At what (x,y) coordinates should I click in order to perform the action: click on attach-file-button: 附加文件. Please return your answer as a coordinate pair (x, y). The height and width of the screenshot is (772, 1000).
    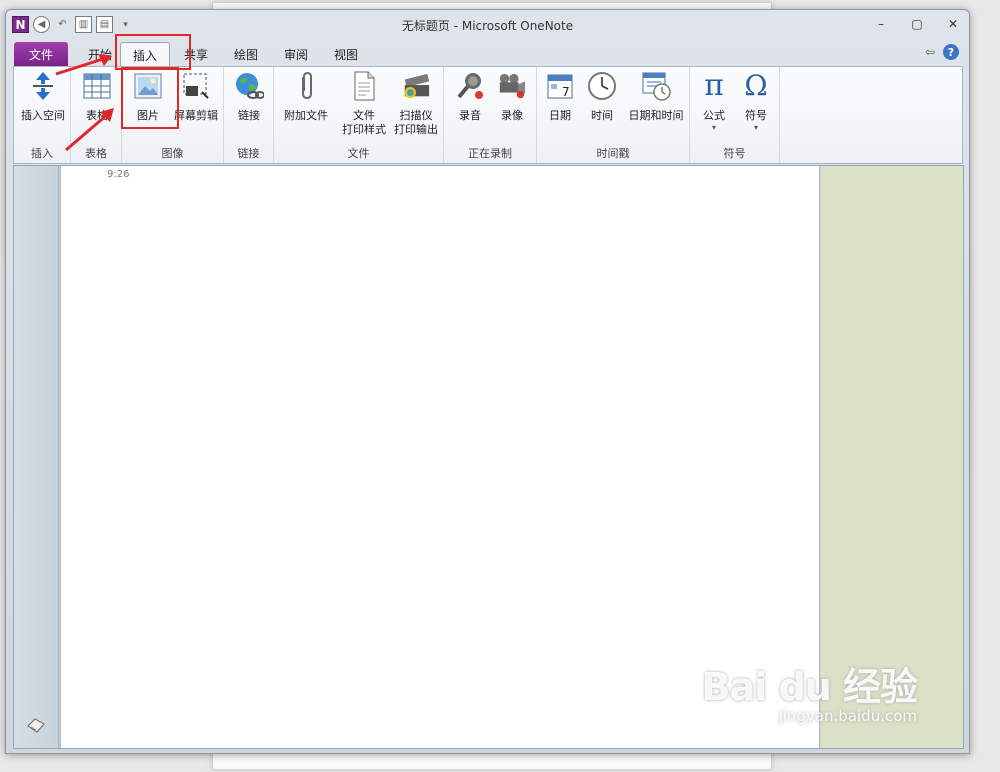
    Looking at the image, I should click on (306, 96).